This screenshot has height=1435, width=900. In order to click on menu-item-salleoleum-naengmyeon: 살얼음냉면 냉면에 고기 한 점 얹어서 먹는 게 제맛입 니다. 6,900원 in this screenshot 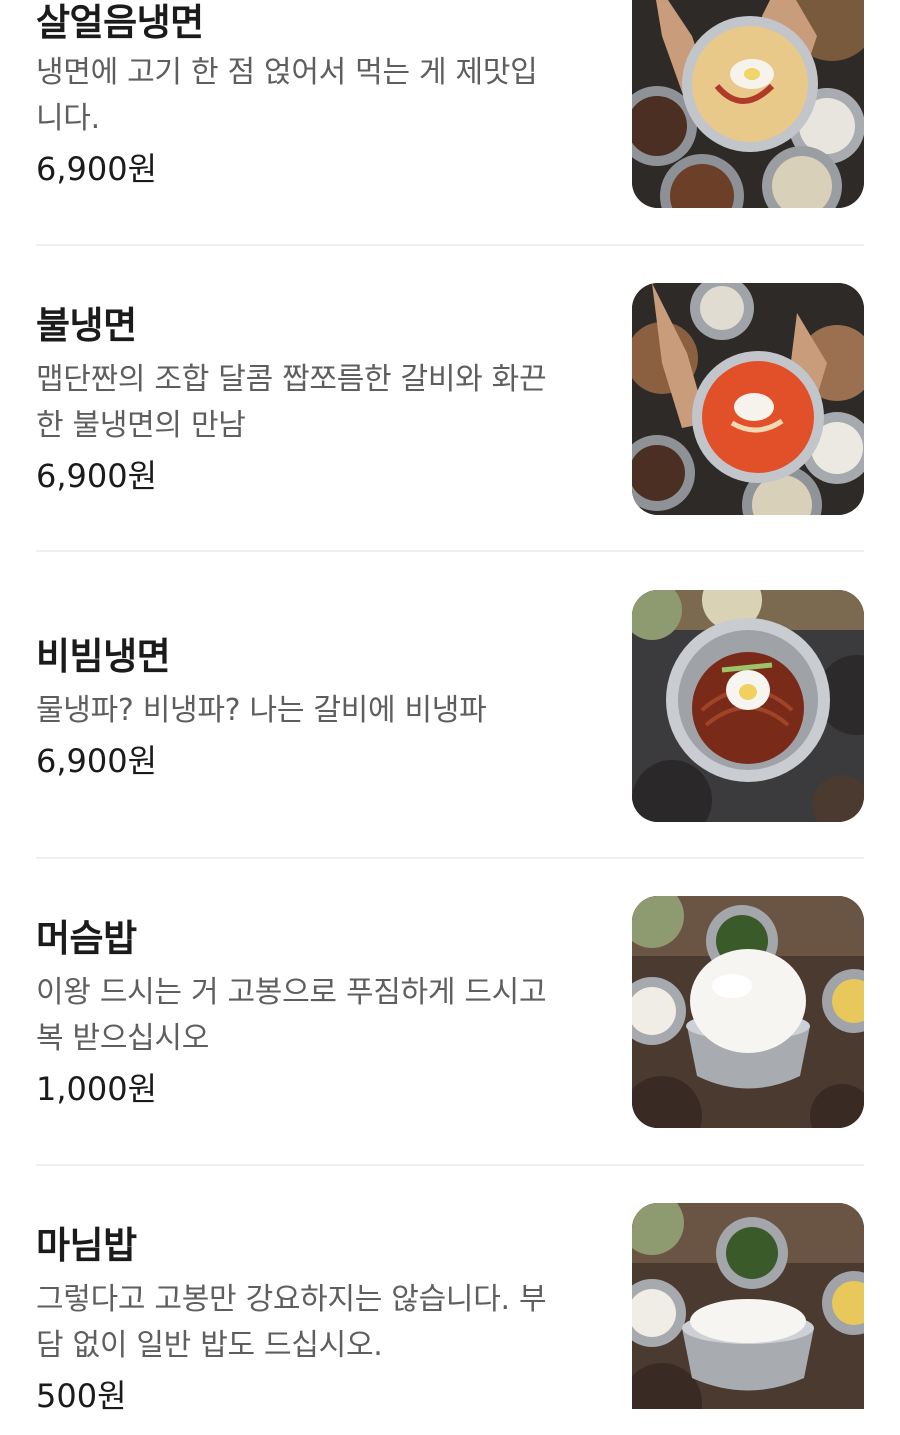, I will do `click(450, 104)`.